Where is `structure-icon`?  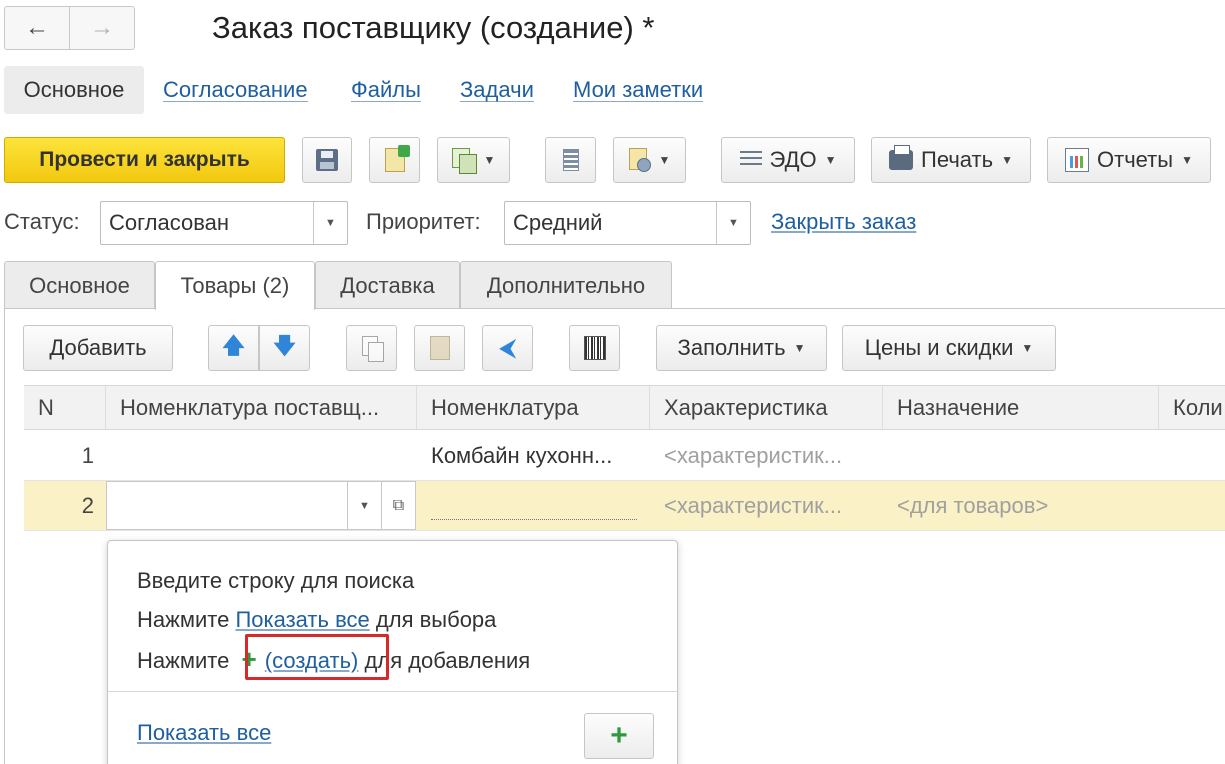
structure-icon is located at coordinates (570, 160).